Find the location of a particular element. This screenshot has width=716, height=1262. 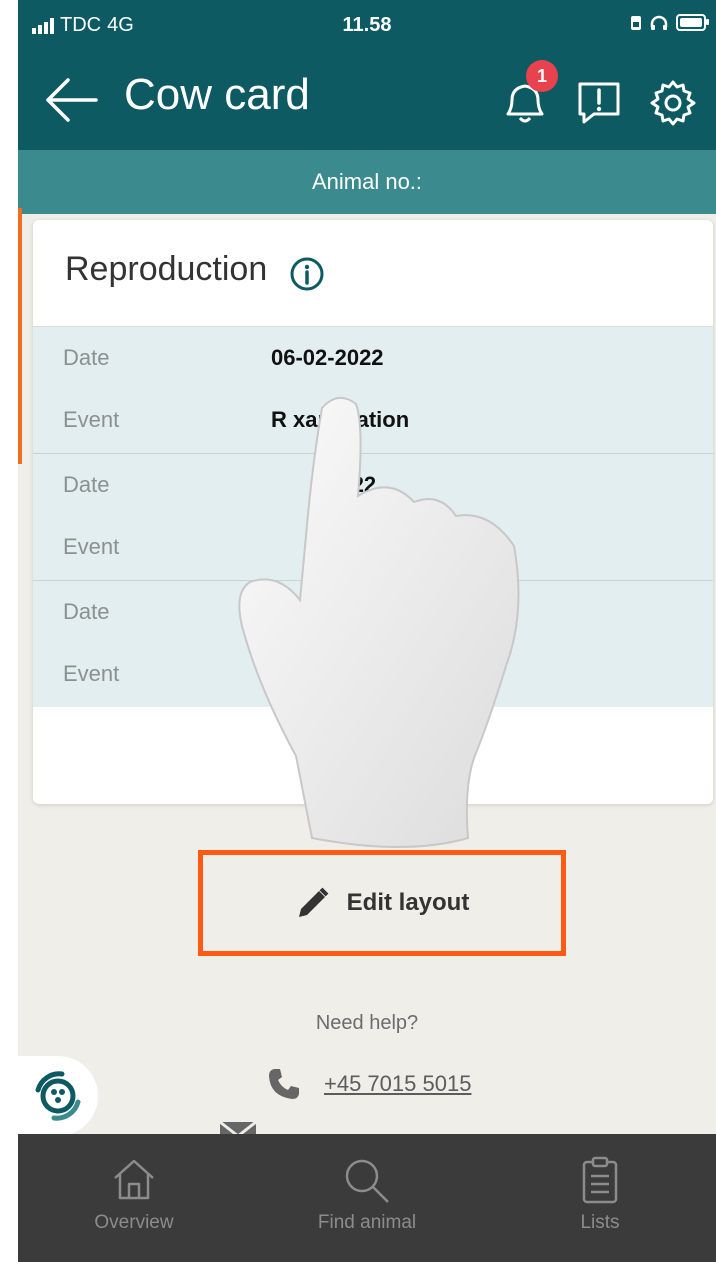

battery-icon is located at coordinates (692, 22).